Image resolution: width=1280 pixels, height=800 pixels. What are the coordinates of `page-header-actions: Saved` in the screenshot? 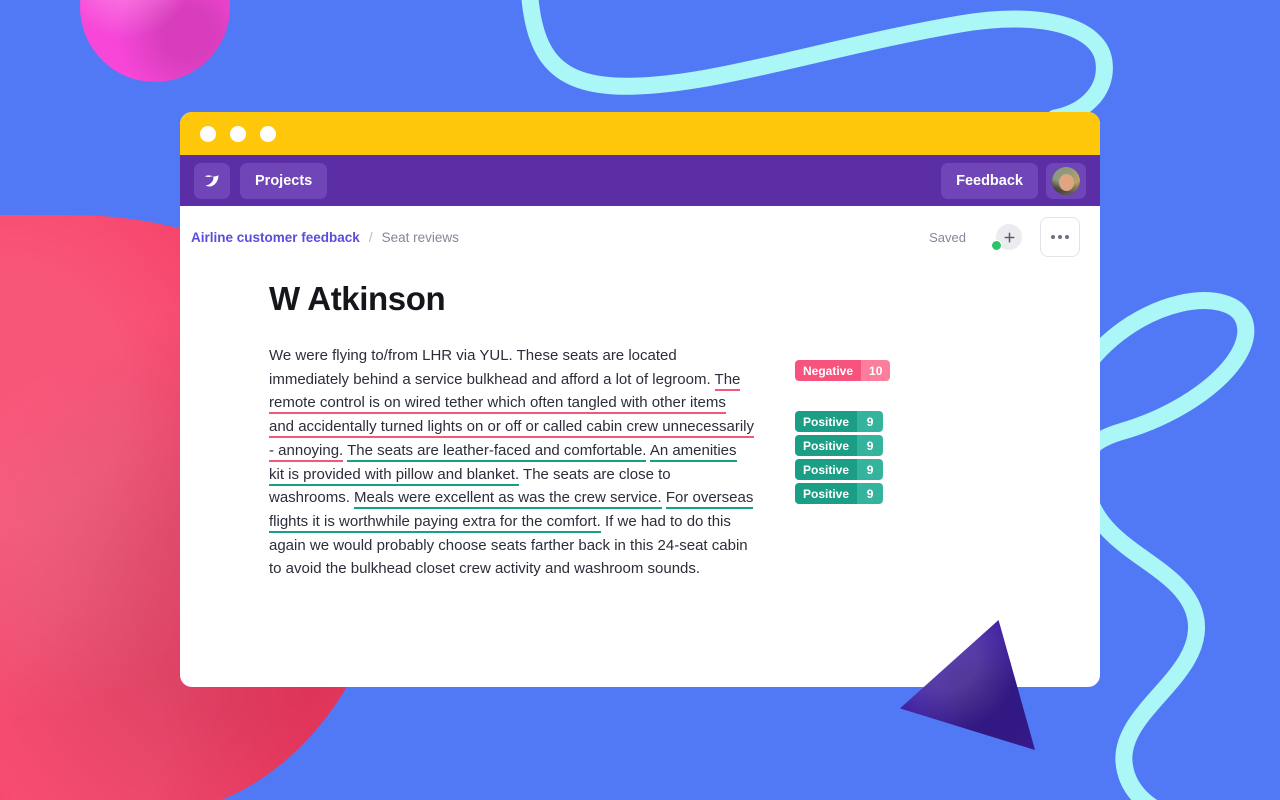 It's located at (1004, 237).